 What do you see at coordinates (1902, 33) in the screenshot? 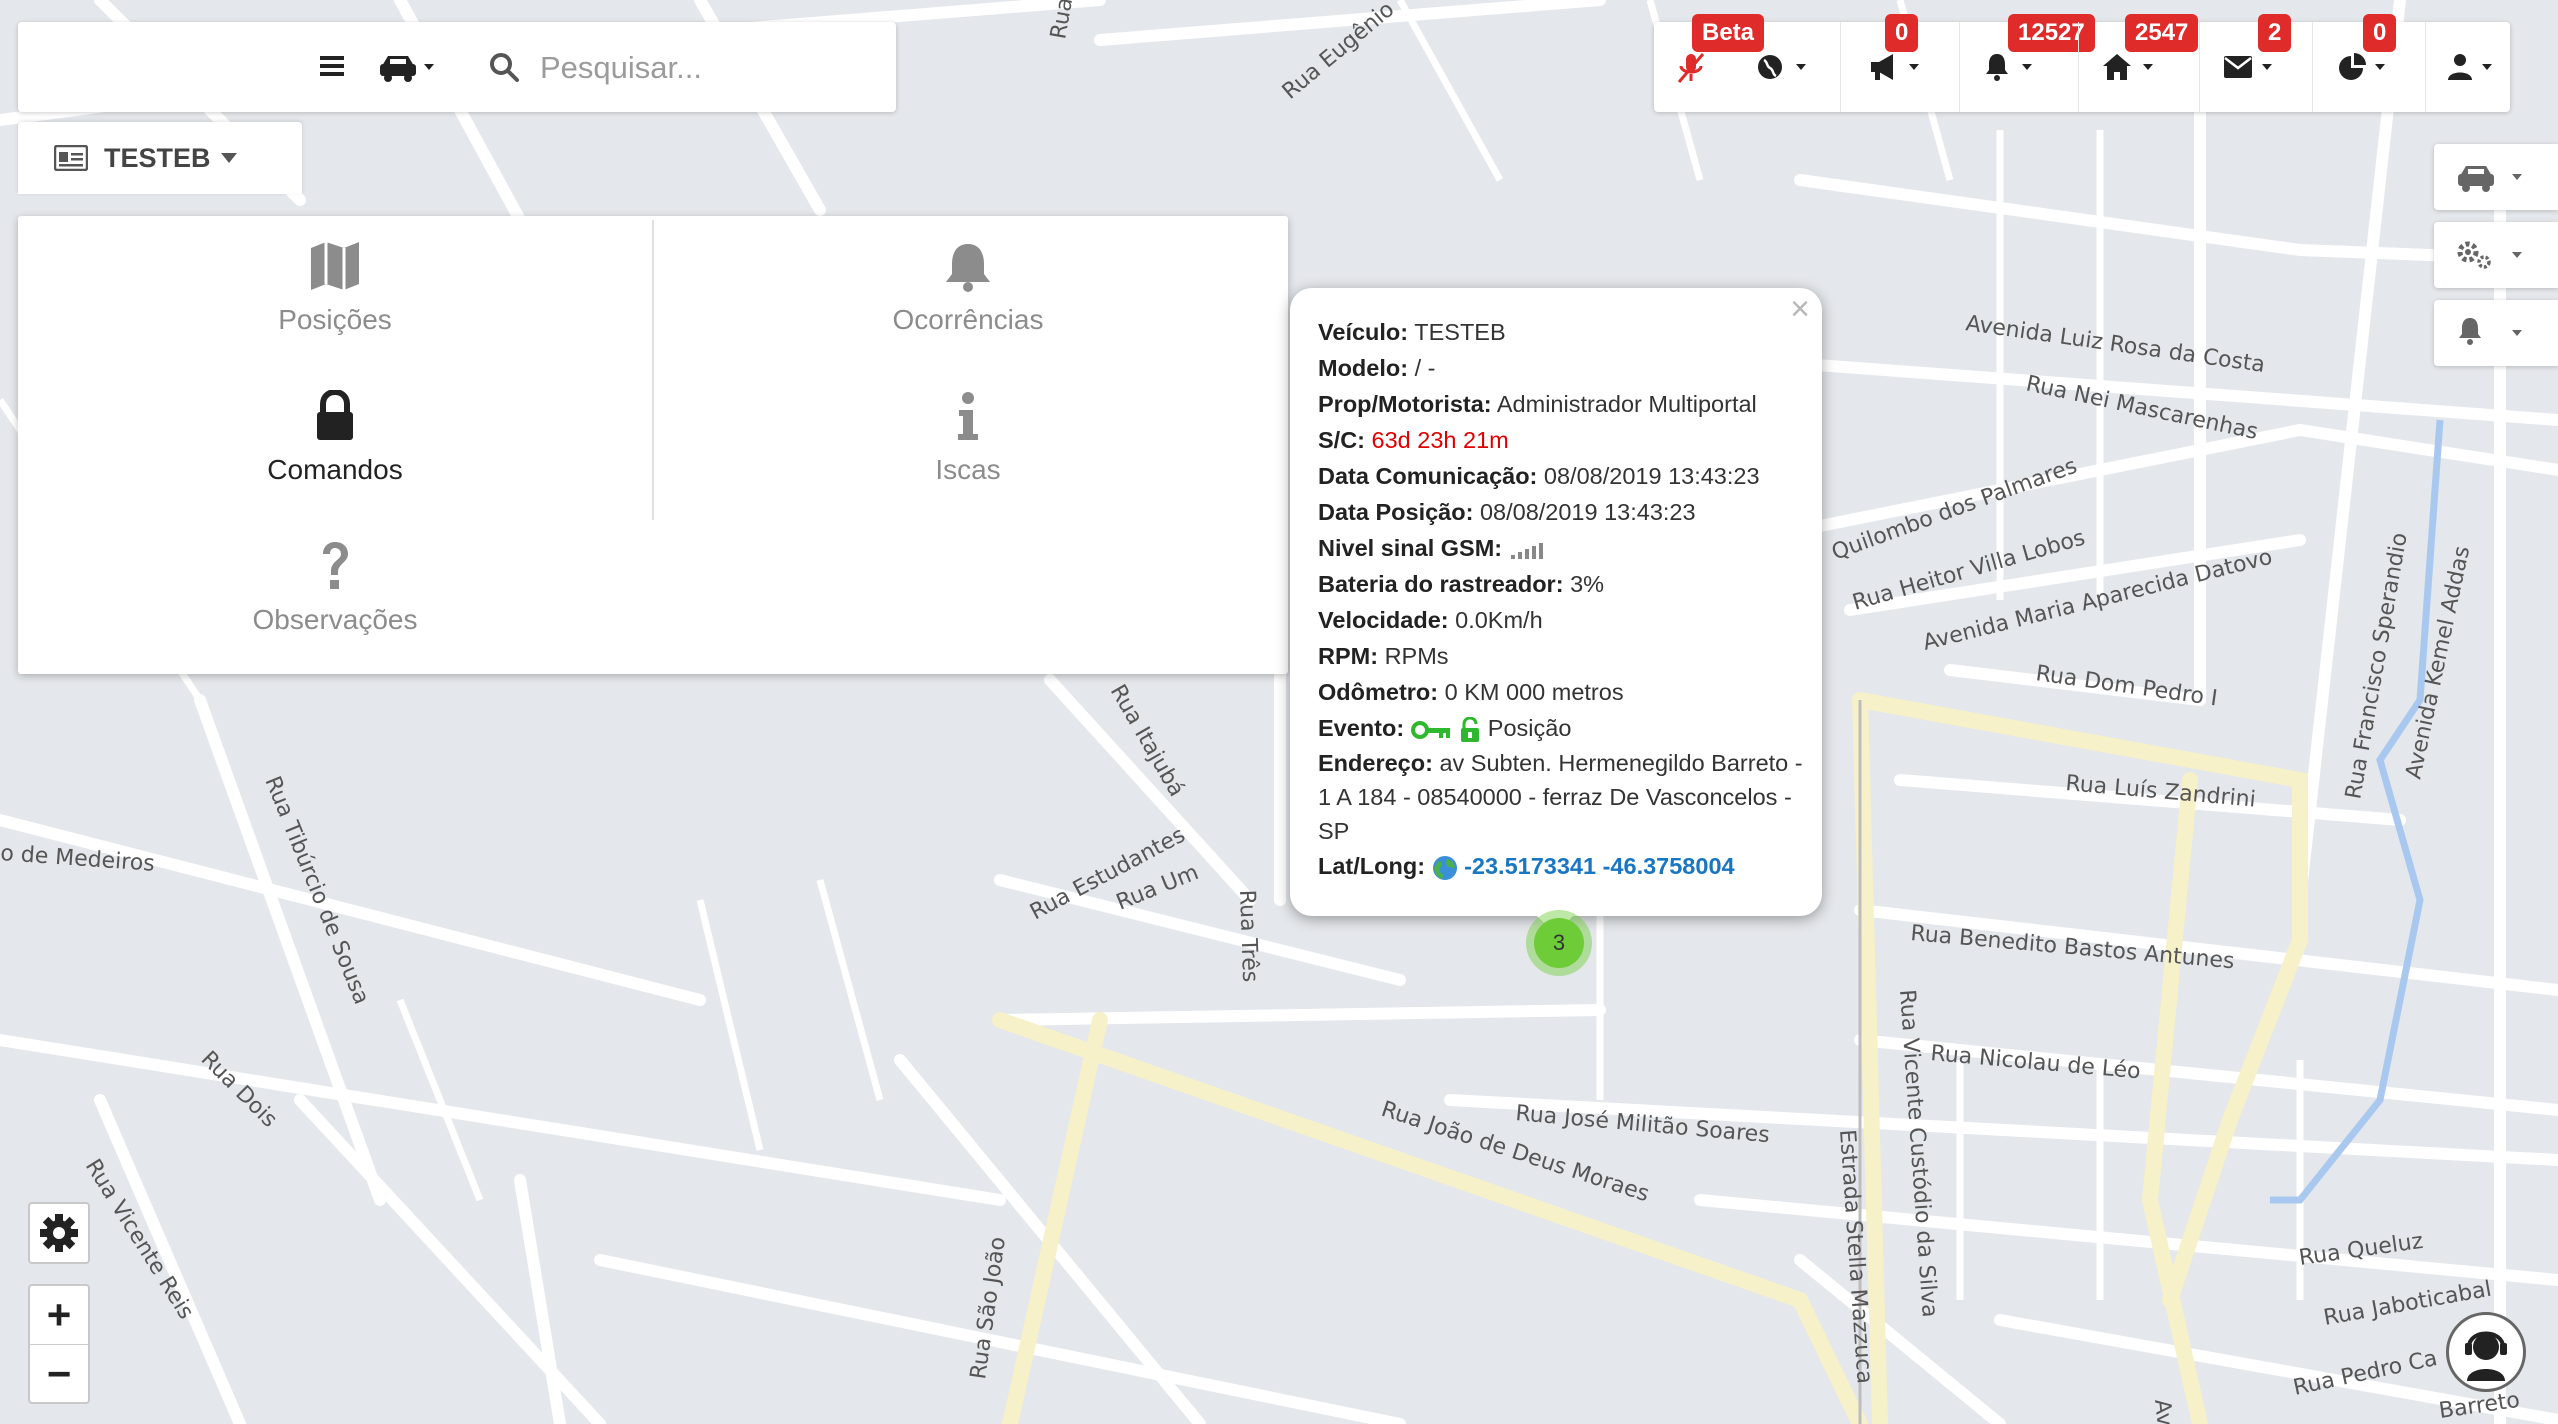
I see `announcements-badge: 0` at bounding box center [1902, 33].